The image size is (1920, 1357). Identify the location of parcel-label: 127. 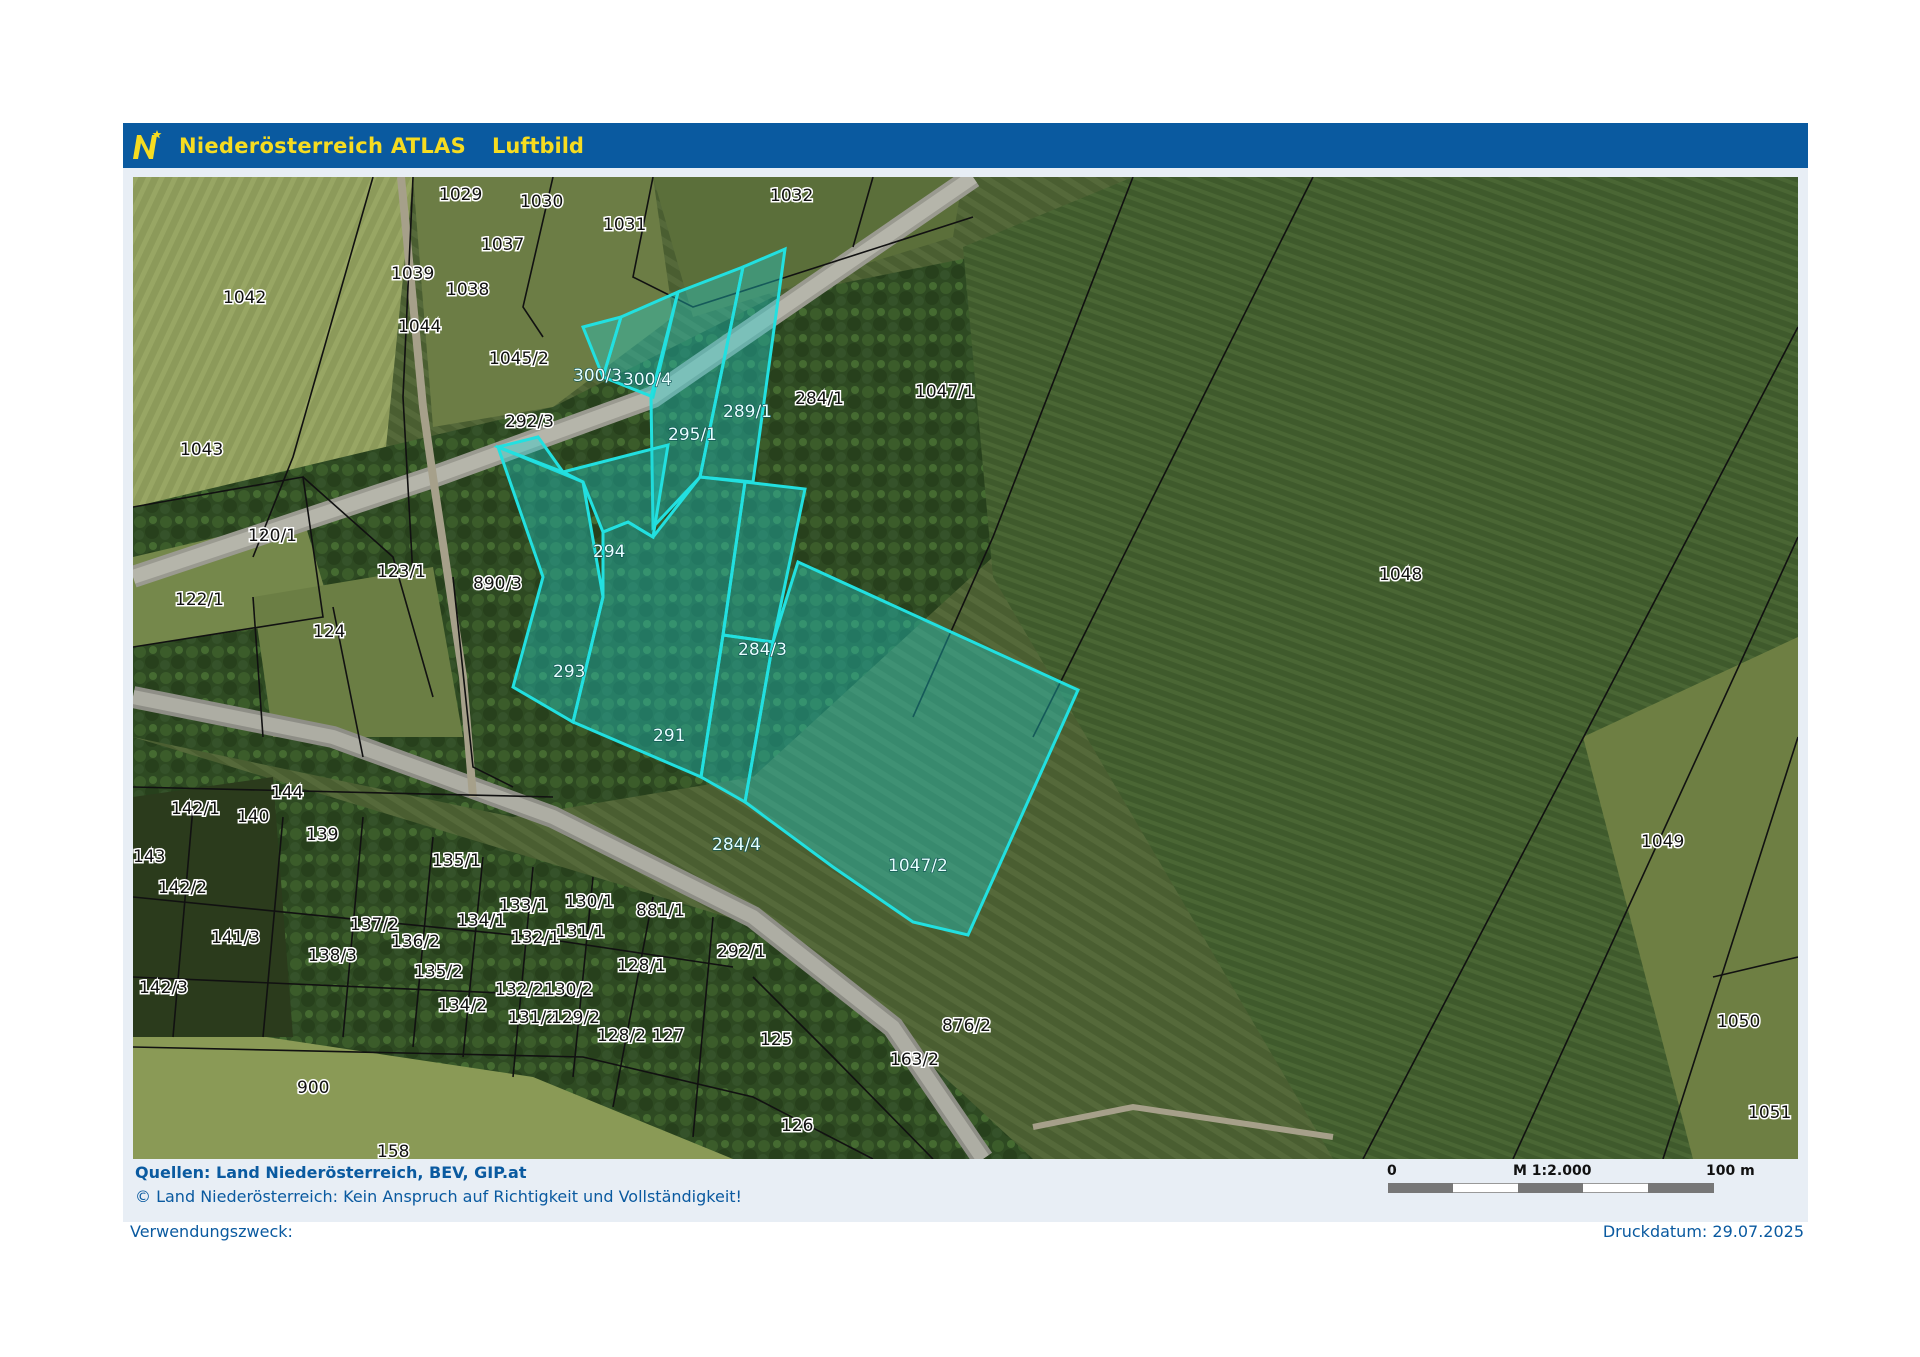
(668, 1036).